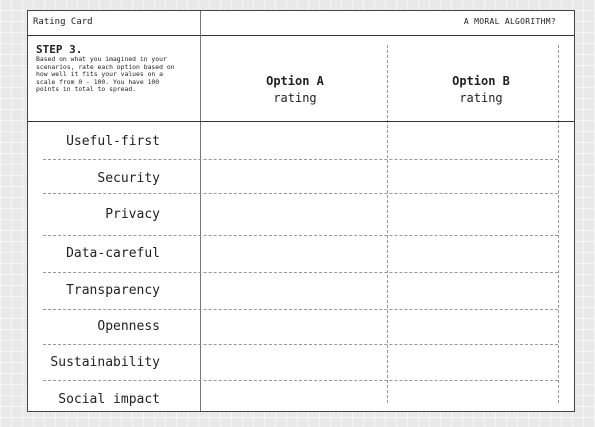  I want to click on option-b-name: Option B, so click(481, 81).